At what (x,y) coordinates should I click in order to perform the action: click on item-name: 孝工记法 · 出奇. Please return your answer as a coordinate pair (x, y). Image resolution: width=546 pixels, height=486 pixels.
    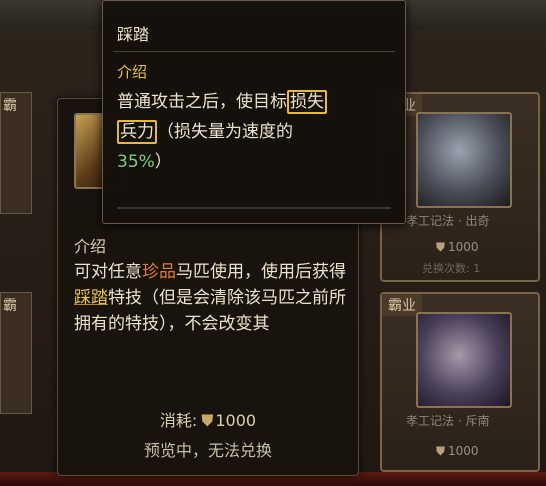
    Looking at the image, I should click on (448, 221).